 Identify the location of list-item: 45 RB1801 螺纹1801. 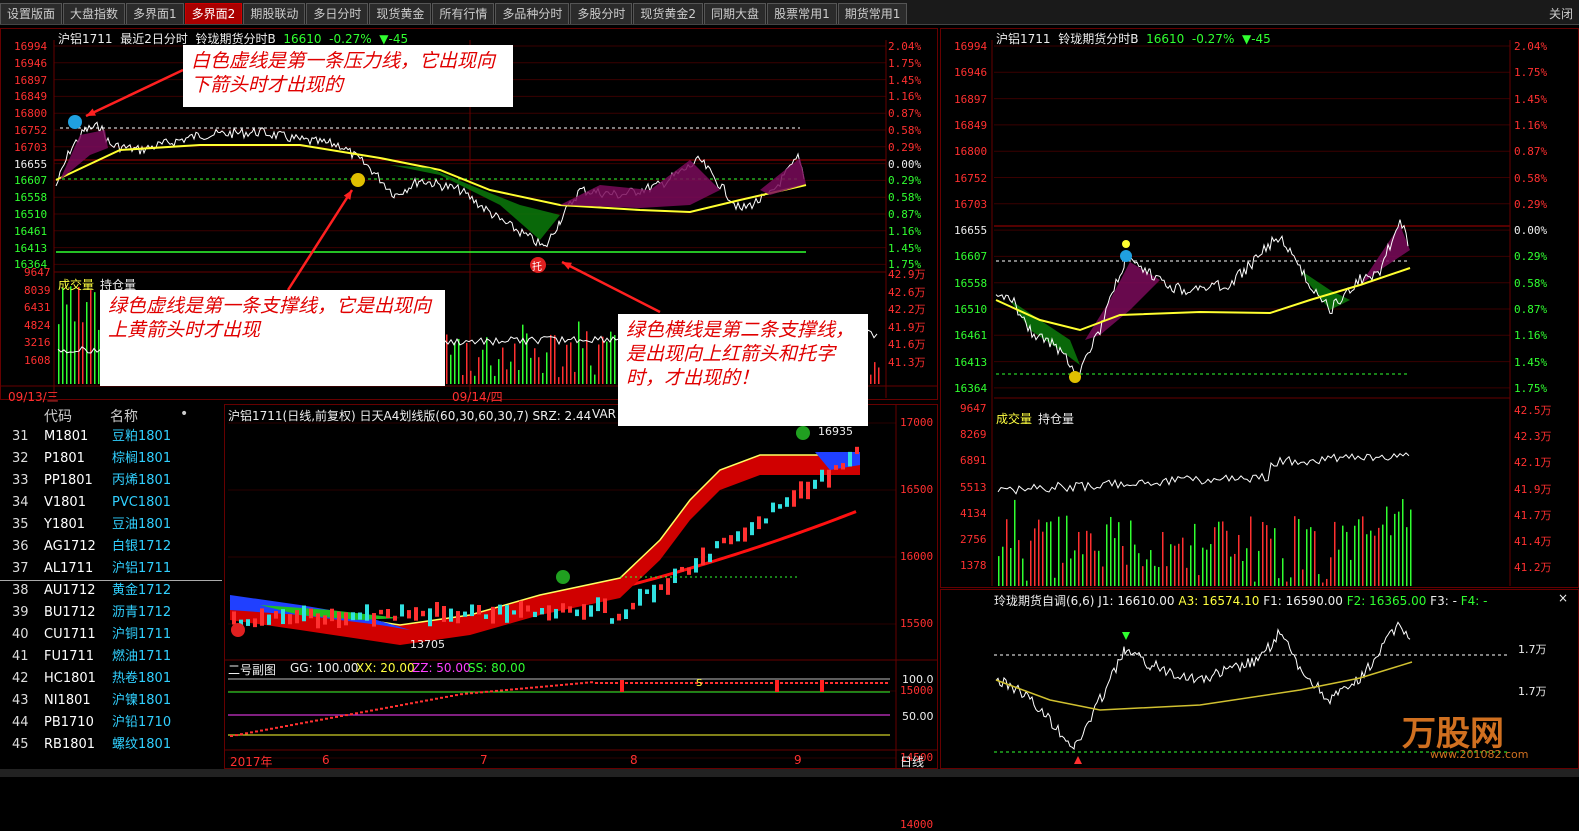
(111, 745).